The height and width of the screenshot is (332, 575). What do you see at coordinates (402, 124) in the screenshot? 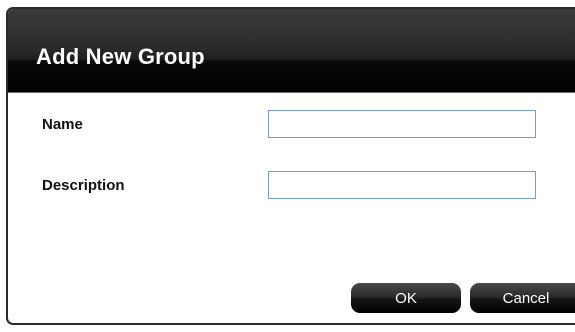
I see `name-input` at bounding box center [402, 124].